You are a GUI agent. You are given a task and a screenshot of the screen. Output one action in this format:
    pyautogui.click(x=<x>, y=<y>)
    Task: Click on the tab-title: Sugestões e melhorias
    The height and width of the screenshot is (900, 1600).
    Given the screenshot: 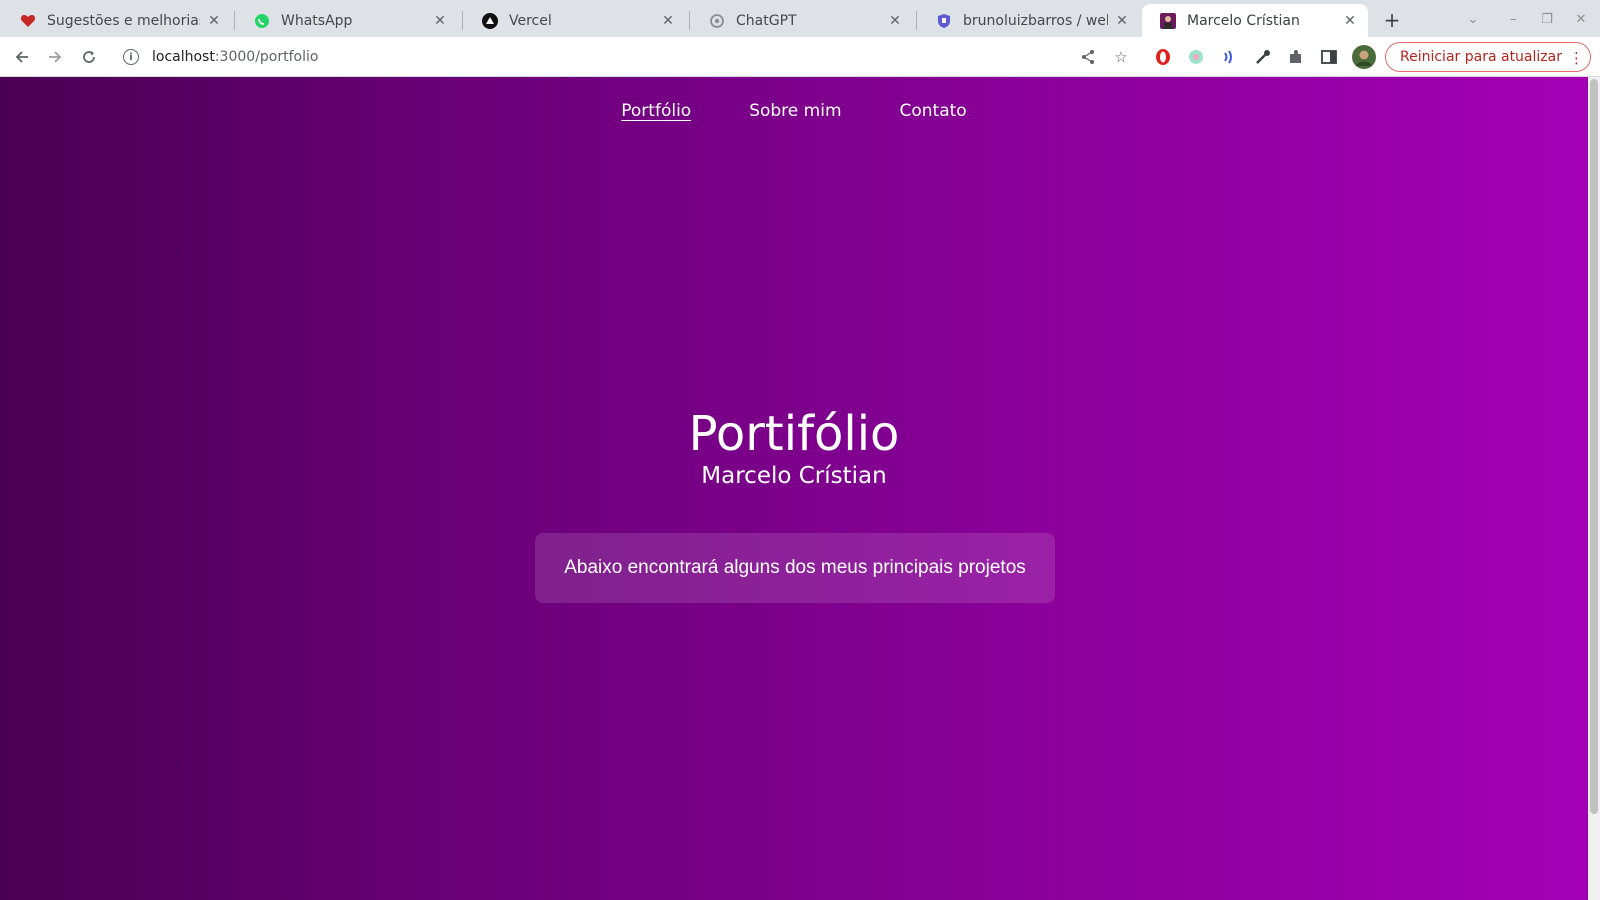 What is the action you would take?
    pyautogui.click(x=123, y=20)
    